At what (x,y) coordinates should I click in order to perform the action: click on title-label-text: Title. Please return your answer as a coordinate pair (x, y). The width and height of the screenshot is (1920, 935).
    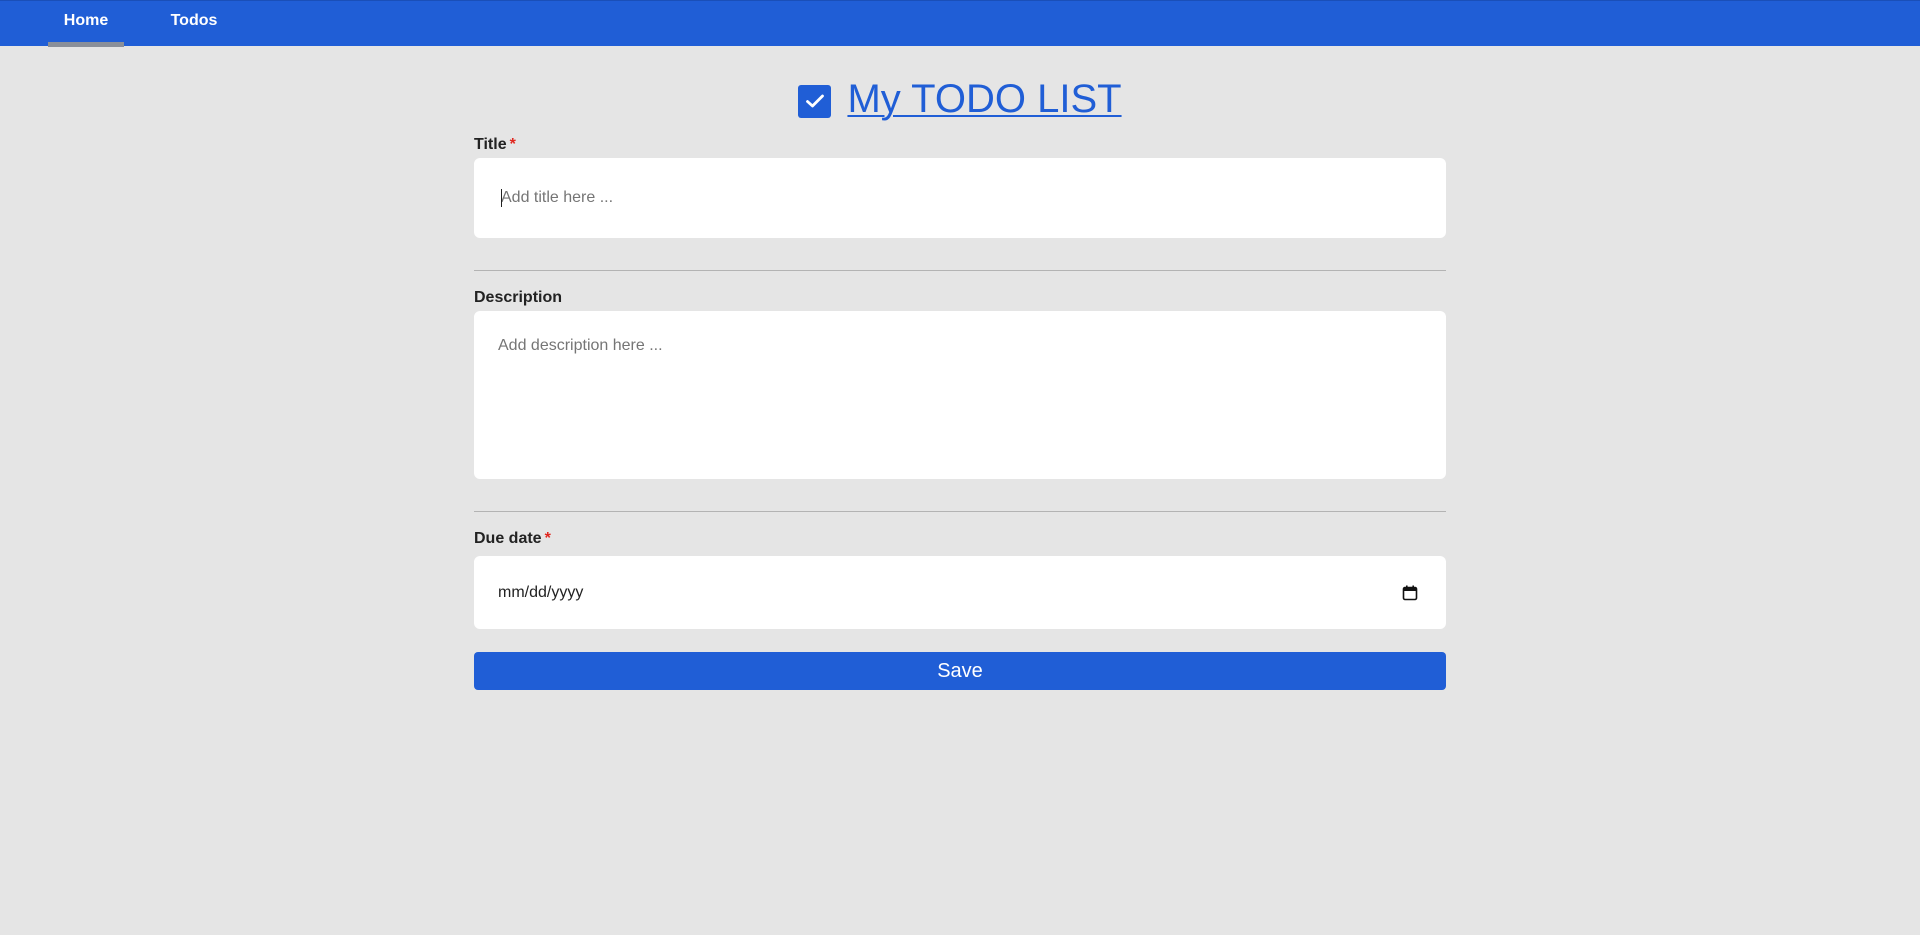
    Looking at the image, I should click on (490, 144).